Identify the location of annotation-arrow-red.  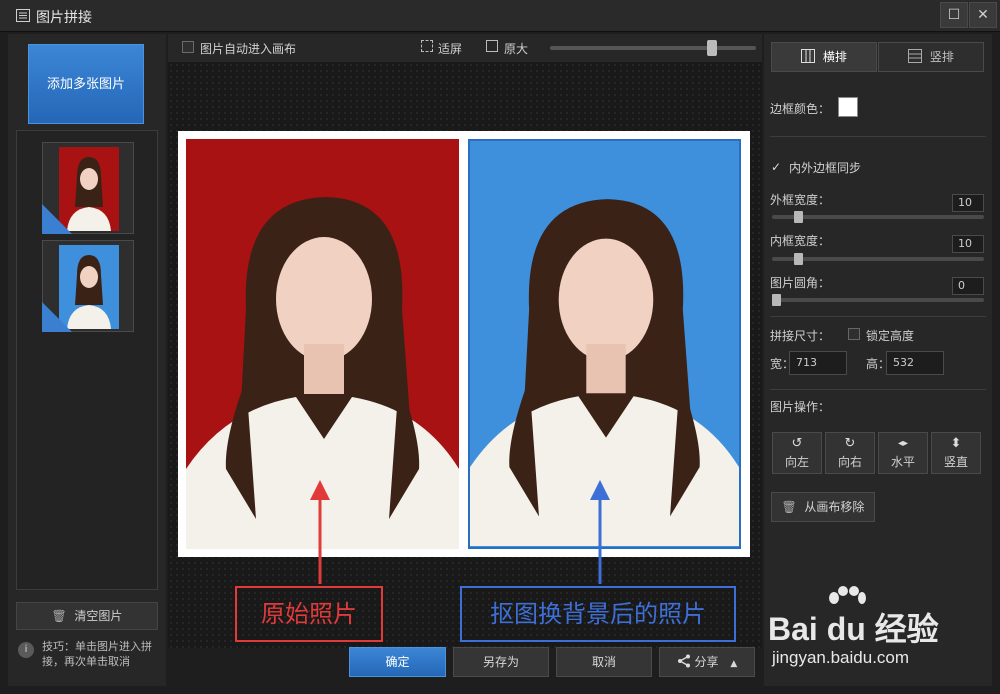
(320, 532).